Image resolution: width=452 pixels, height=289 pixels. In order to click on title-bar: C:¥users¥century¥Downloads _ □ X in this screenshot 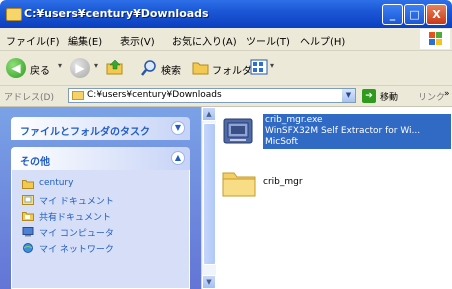, I will do `click(226, 14)`.